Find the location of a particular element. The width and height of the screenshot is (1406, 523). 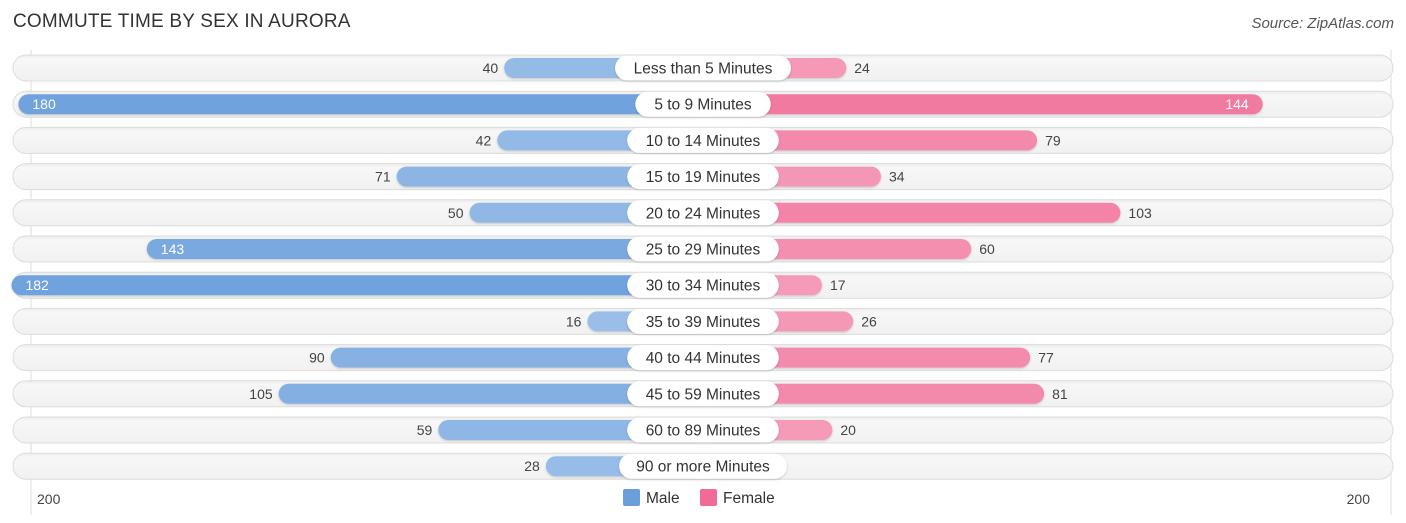

value-label-male: 42 is located at coordinates (484, 140).